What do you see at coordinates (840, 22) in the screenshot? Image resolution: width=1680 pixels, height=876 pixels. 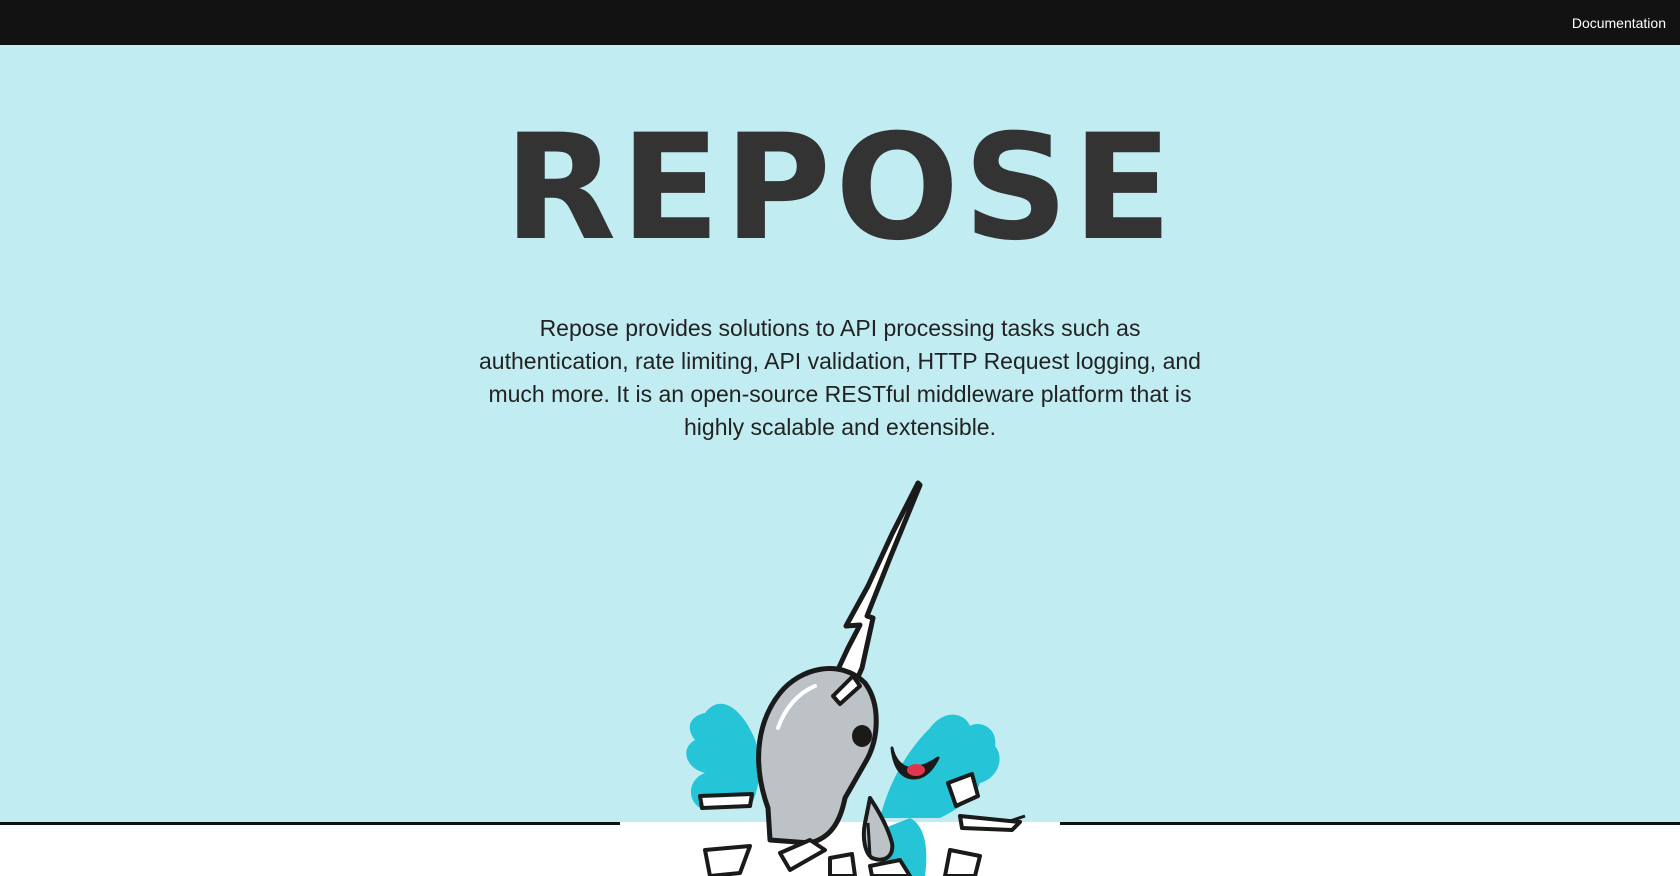 I see `top-nav-bar: Documentation` at bounding box center [840, 22].